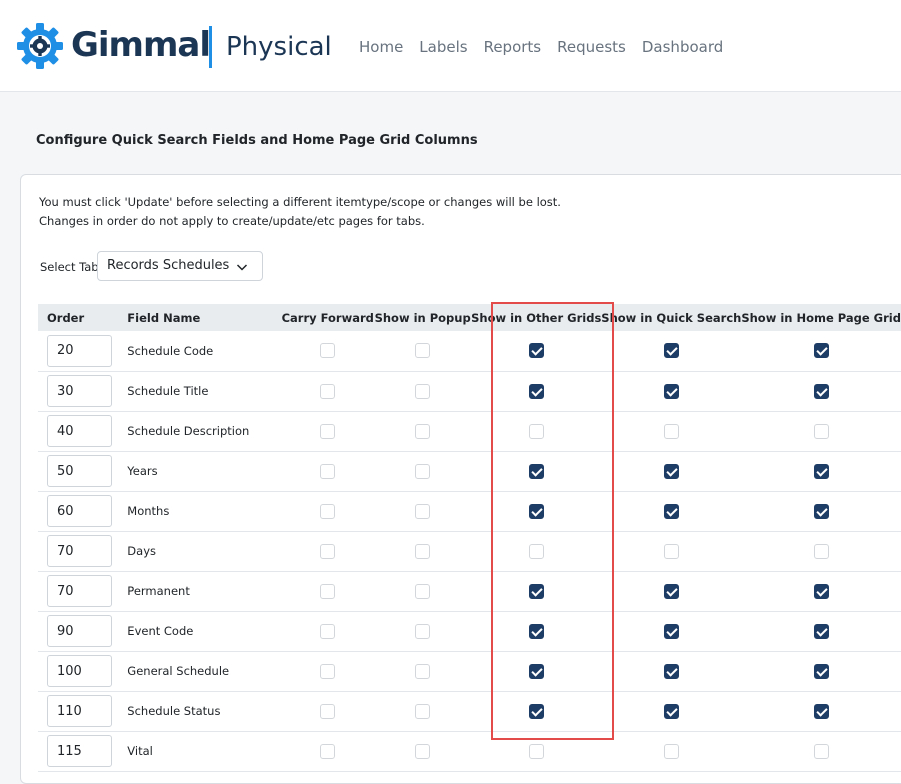 Image resolution: width=901 pixels, height=784 pixels. What do you see at coordinates (469, 511) in the screenshot?
I see `table-row: Months` at bounding box center [469, 511].